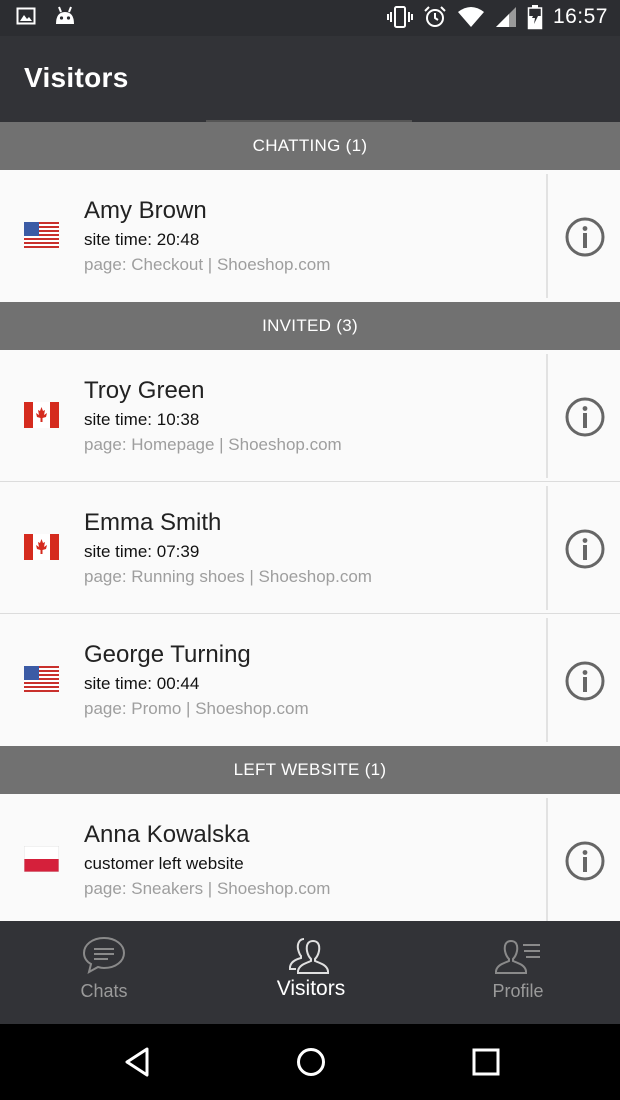  I want to click on visitor-page: page: Promo | Shoeshop.com, so click(196, 708).